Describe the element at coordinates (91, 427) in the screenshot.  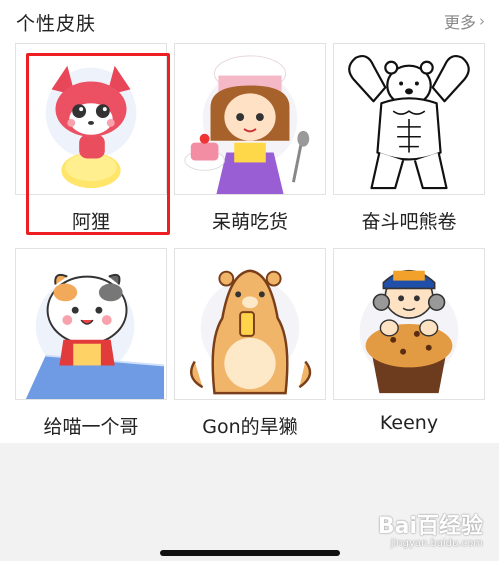
I see `skin-label-cat: 给喵一个哥` at that location.